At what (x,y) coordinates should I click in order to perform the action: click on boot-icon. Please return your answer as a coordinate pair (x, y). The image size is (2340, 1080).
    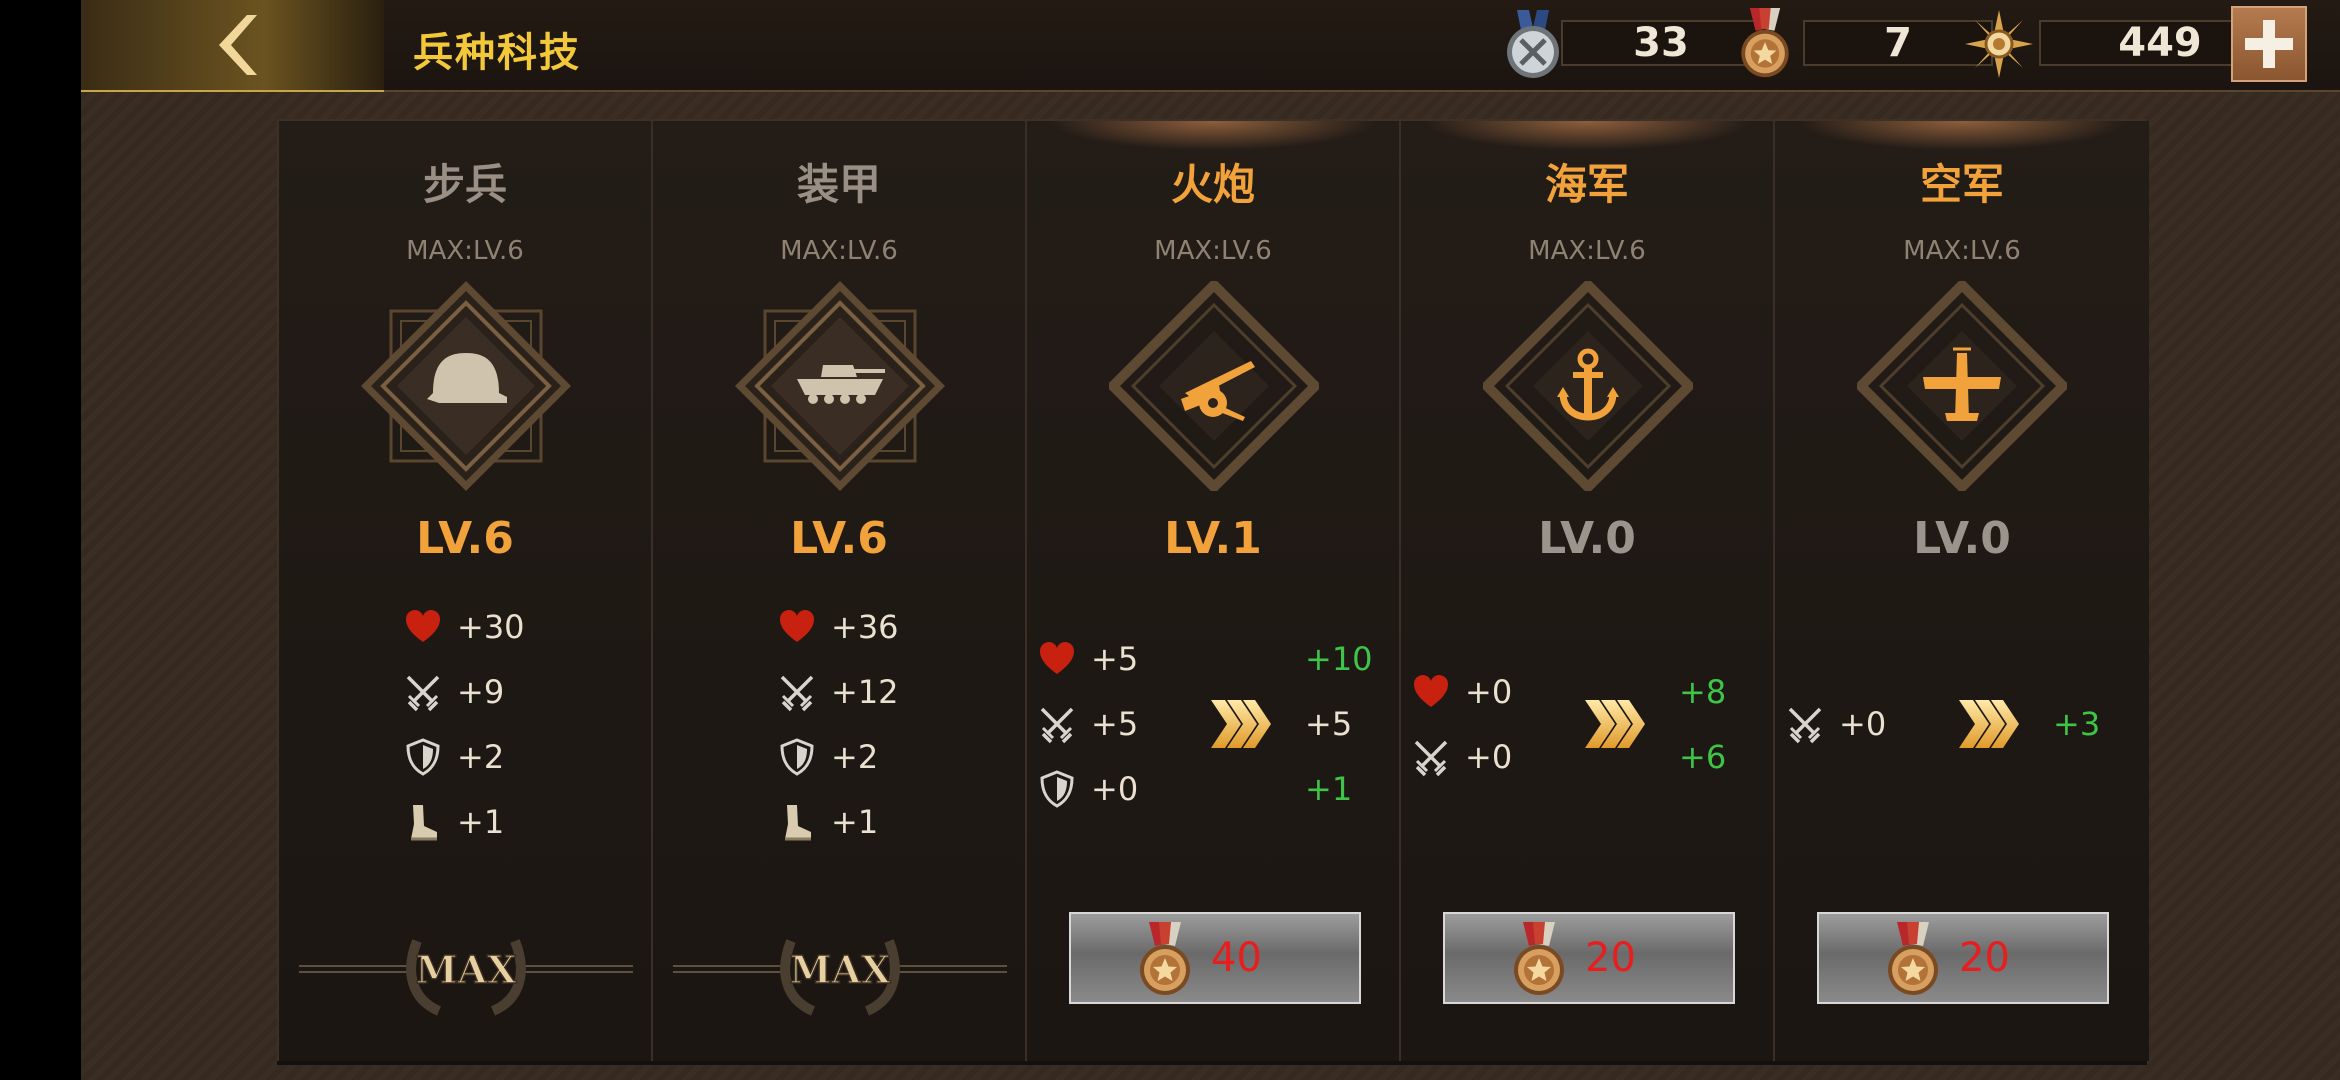
    Looking at the image, I should click on (797, 822).